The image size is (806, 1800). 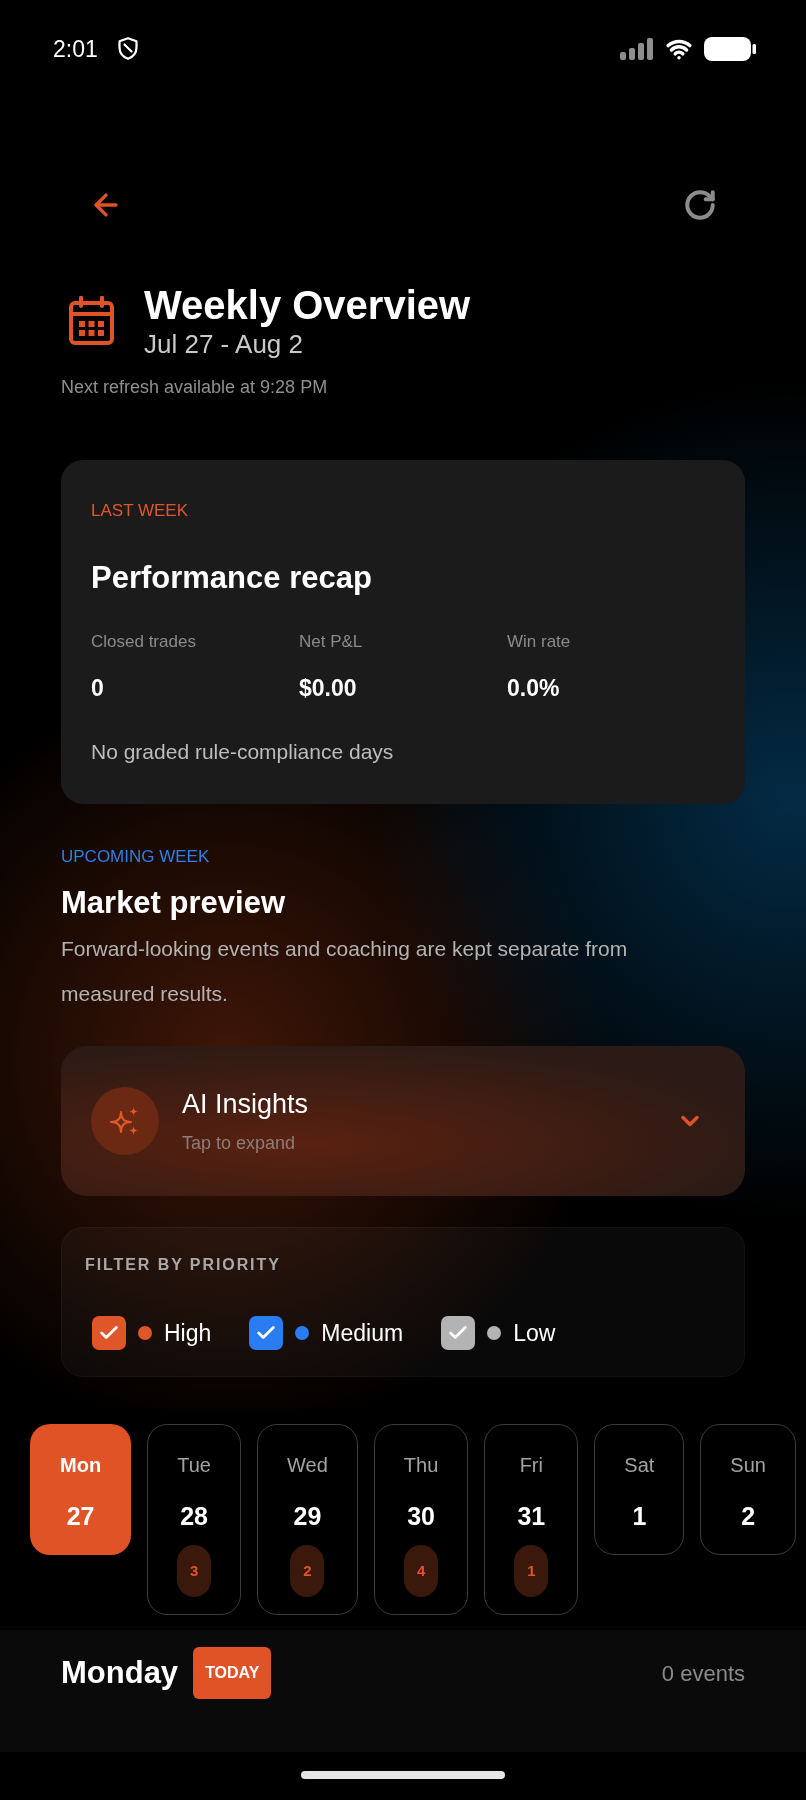 What do you see at coordinates (173, 903) in the screenshot?
I see `section-title: Market preview` at bounding box center [173, 903].